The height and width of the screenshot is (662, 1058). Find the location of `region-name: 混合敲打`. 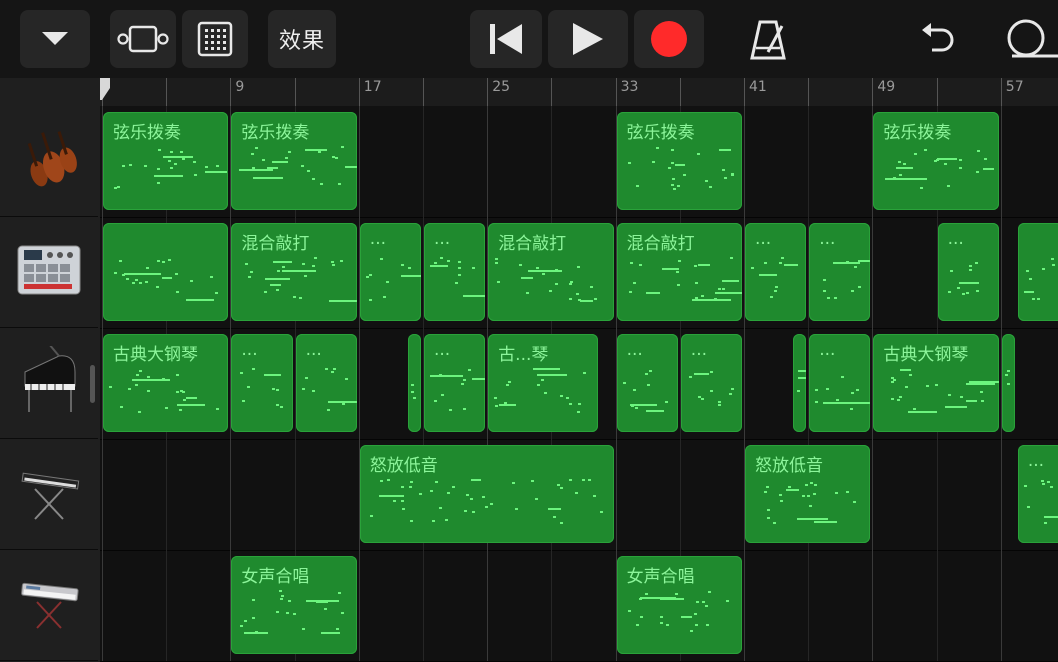

region-name: 混合敲打 is located at coordinates (532, 244).